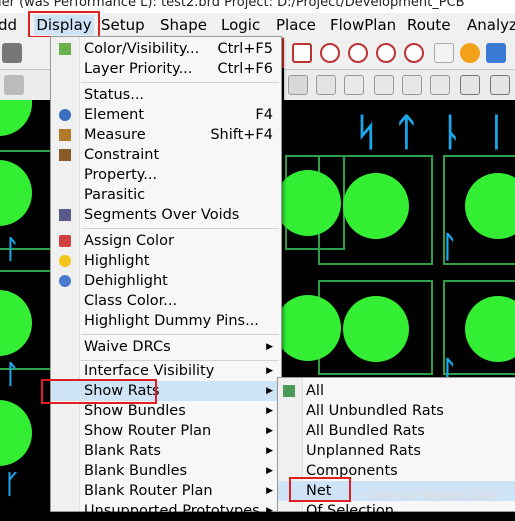 This screenshot has height=521, width=515. I want to click on color-grid-icon, so click(65, 49).